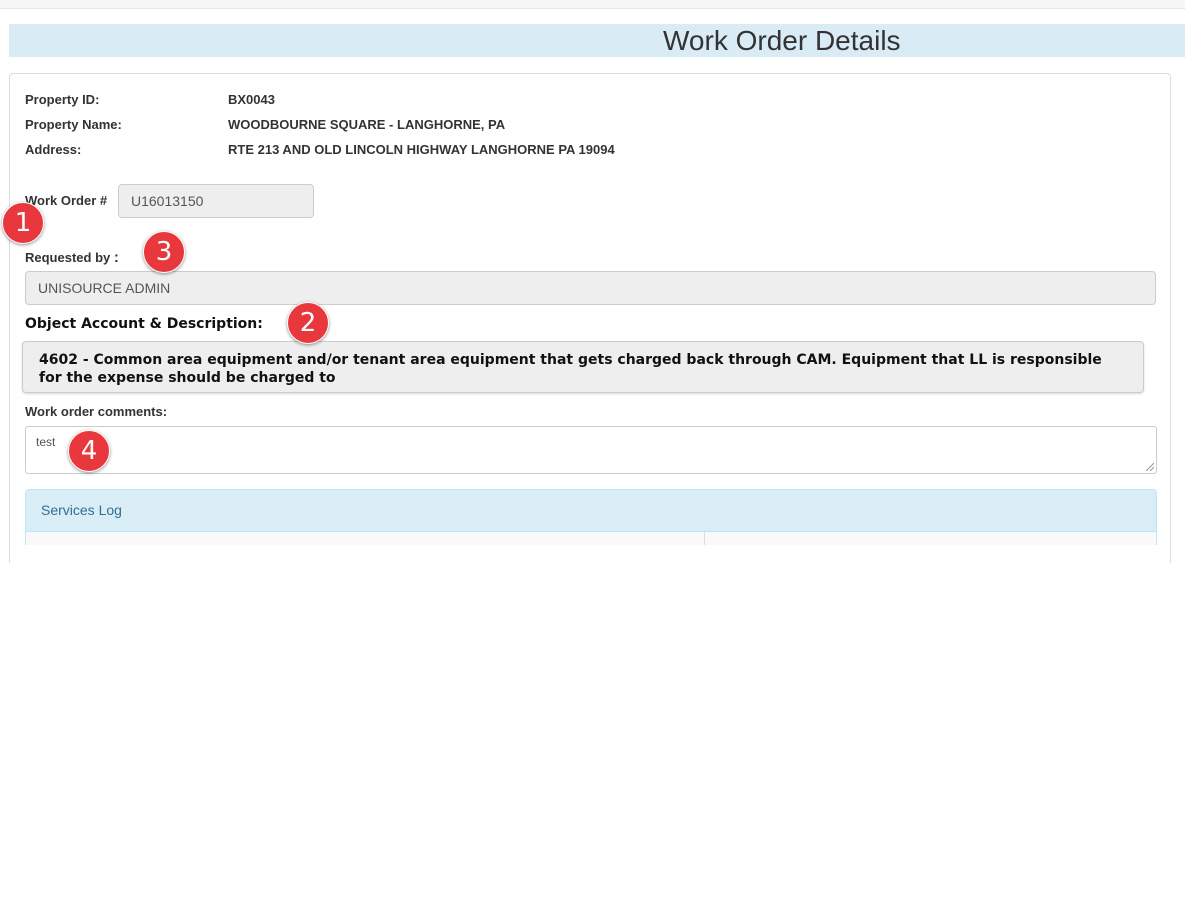 The width and height of the screenshot is (1185, 905). Describe the element at coordinates (72, 257) in the screenshot. I see `requested-by-label: Requested by :` at that location.